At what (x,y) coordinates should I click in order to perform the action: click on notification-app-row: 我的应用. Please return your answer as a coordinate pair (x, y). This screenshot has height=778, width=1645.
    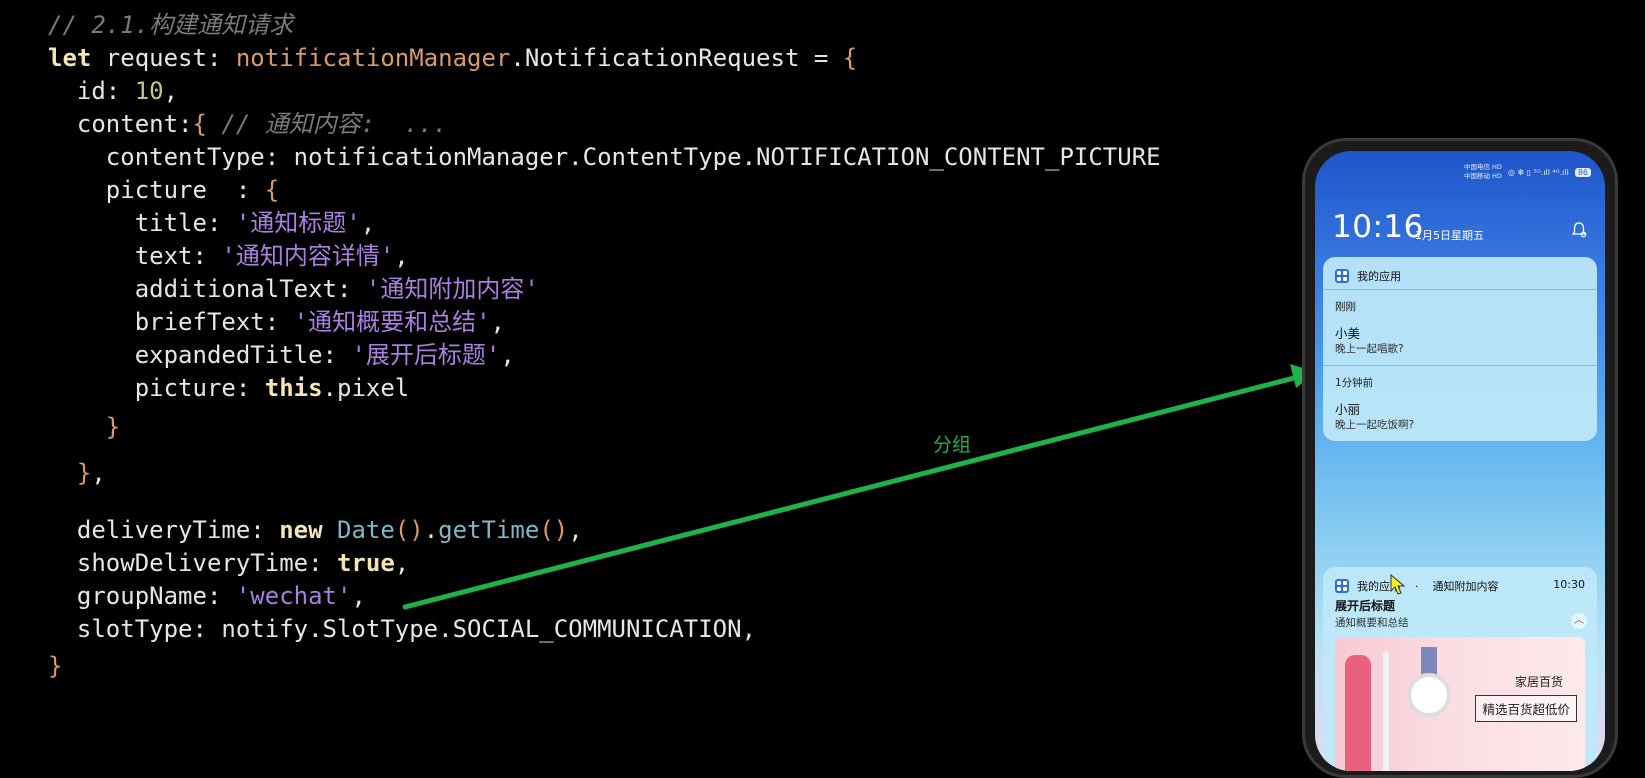
    Looking at the image, I should click on (1368, 276).